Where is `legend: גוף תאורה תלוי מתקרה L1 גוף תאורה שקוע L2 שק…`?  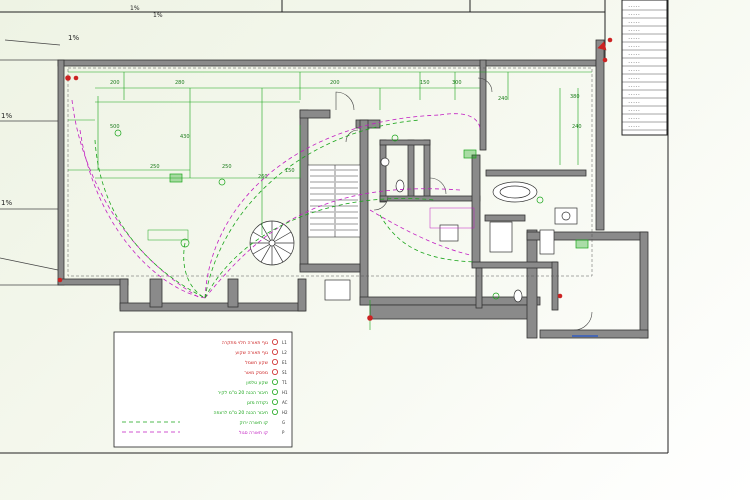 legend: גוף תאורה תלוי מתקרה L1 גוף תאורה שקוע L2 שק… is located at coordinates (203, 389).